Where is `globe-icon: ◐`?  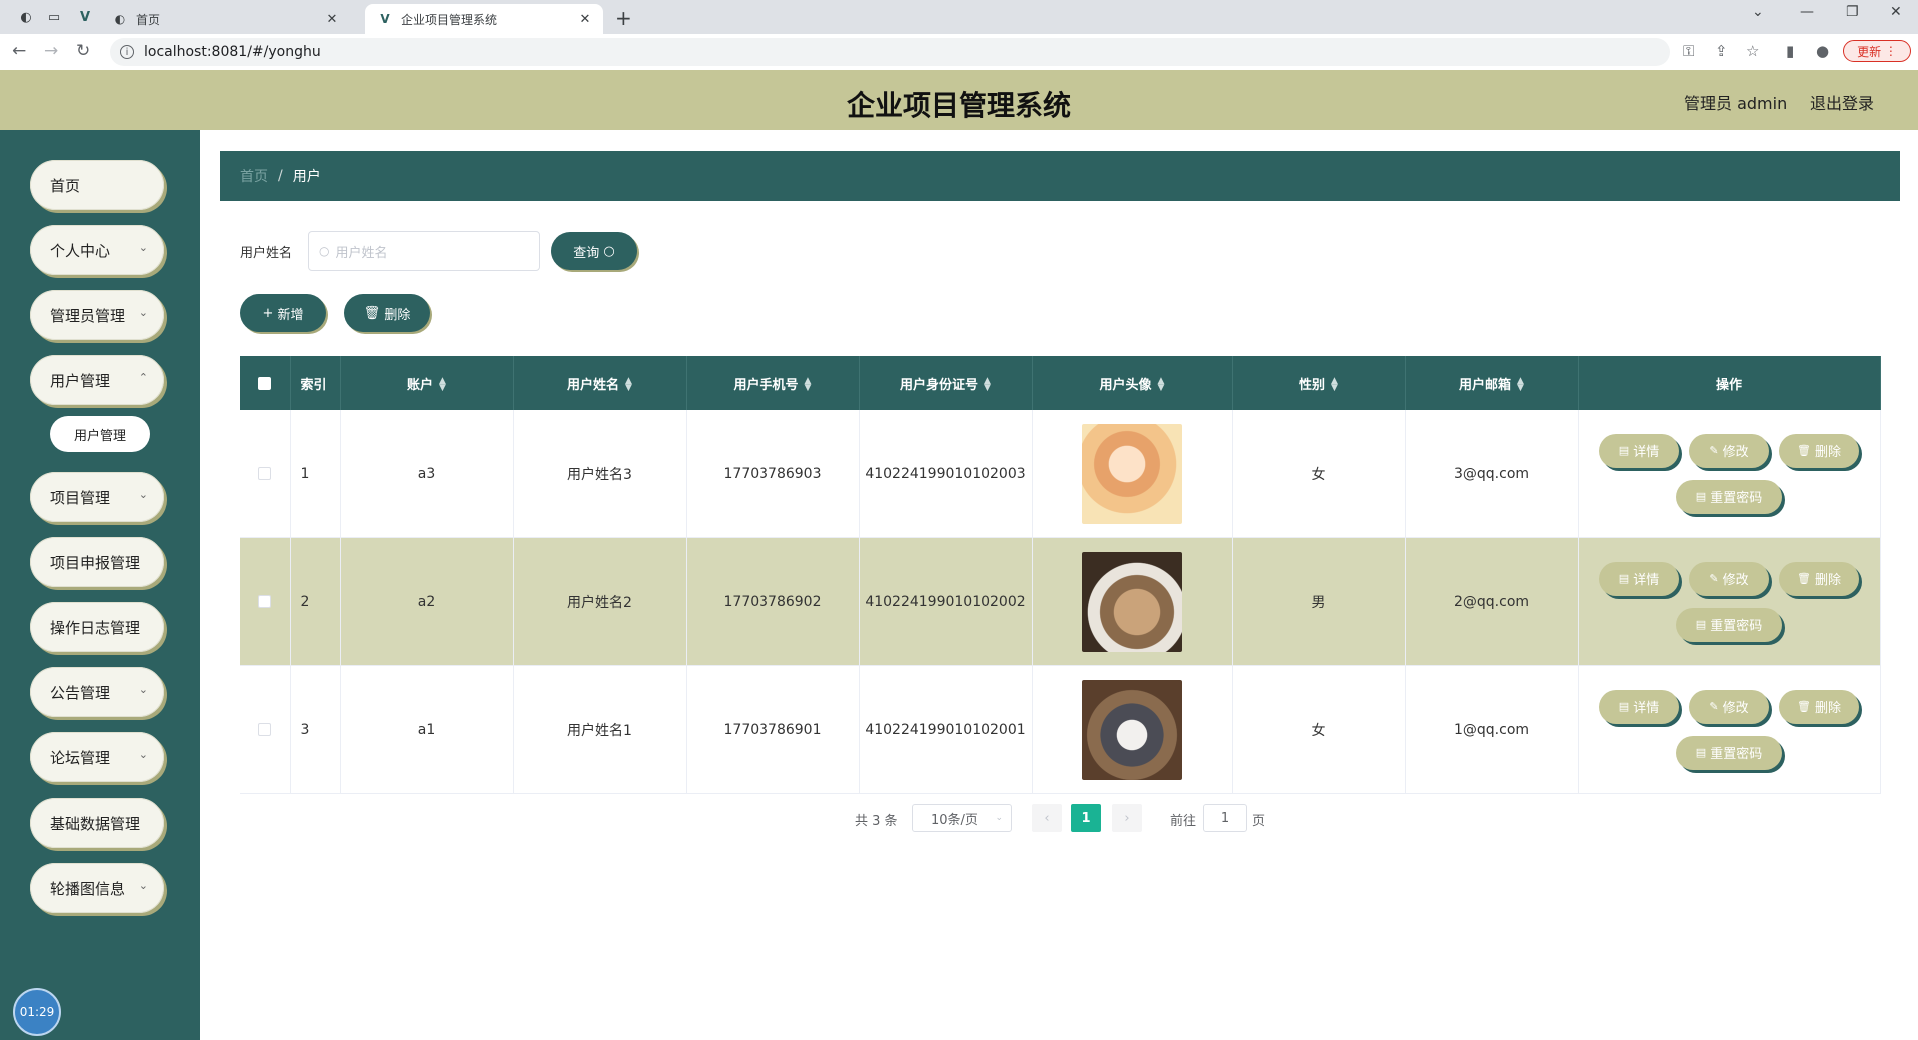
globe-icon: ◐ is located at coordinates (120, 19).